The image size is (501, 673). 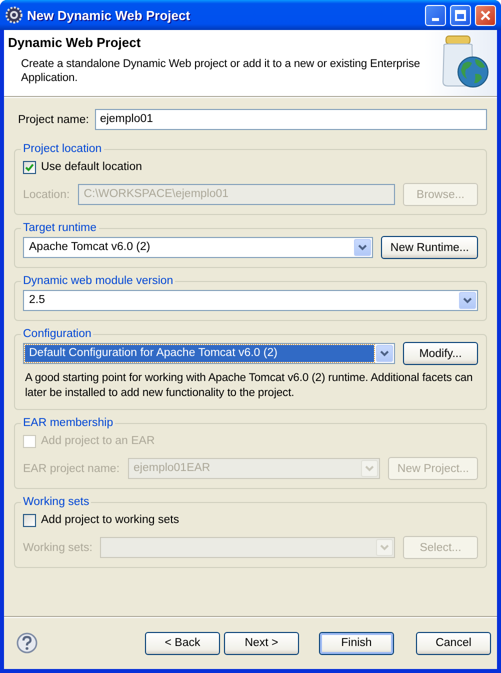 What do you see at coordinates (98, 281) in the screenshot?
I see `group-title: Dynamic web module version` at bounding box center [98, 281].